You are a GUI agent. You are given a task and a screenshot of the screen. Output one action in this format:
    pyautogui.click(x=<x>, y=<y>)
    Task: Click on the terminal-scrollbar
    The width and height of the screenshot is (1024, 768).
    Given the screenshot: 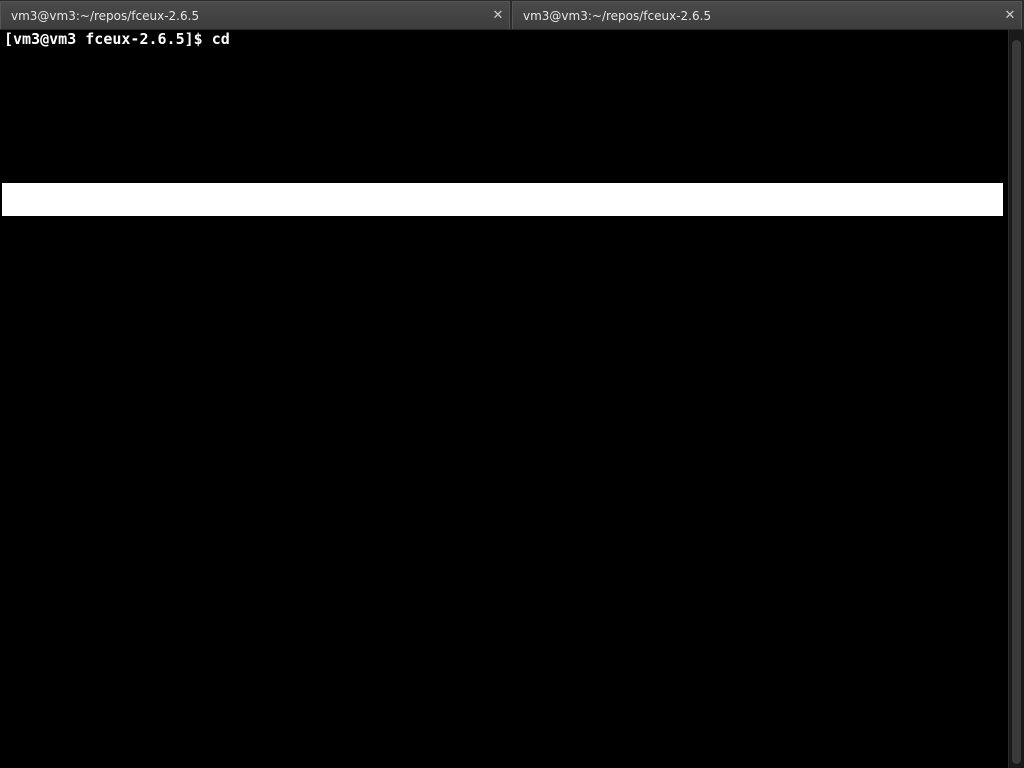 What is the action you would take?
    pyautogui.click(x=1016, y=399)
    